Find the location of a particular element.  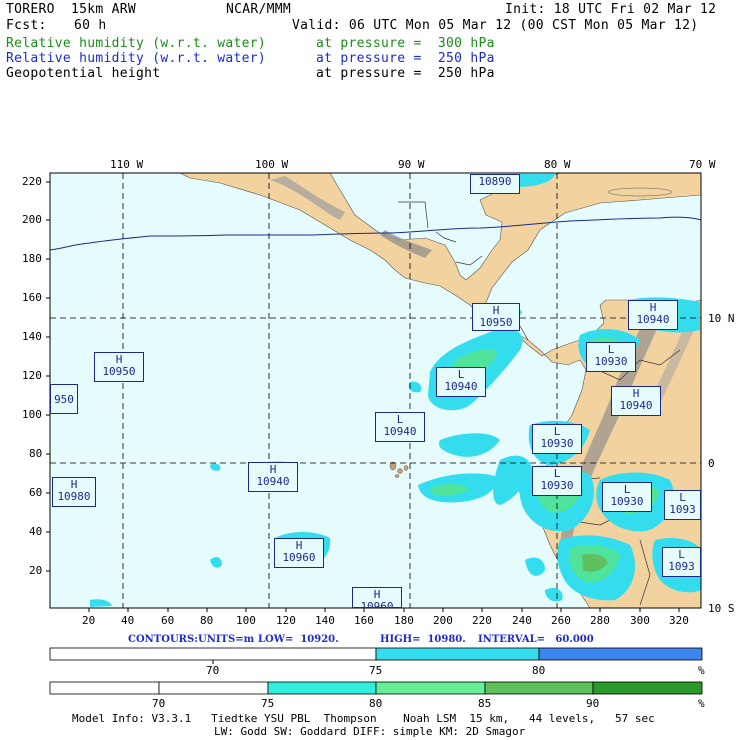

lat-label-10s: 10 S is located at coordinates (721, 608).